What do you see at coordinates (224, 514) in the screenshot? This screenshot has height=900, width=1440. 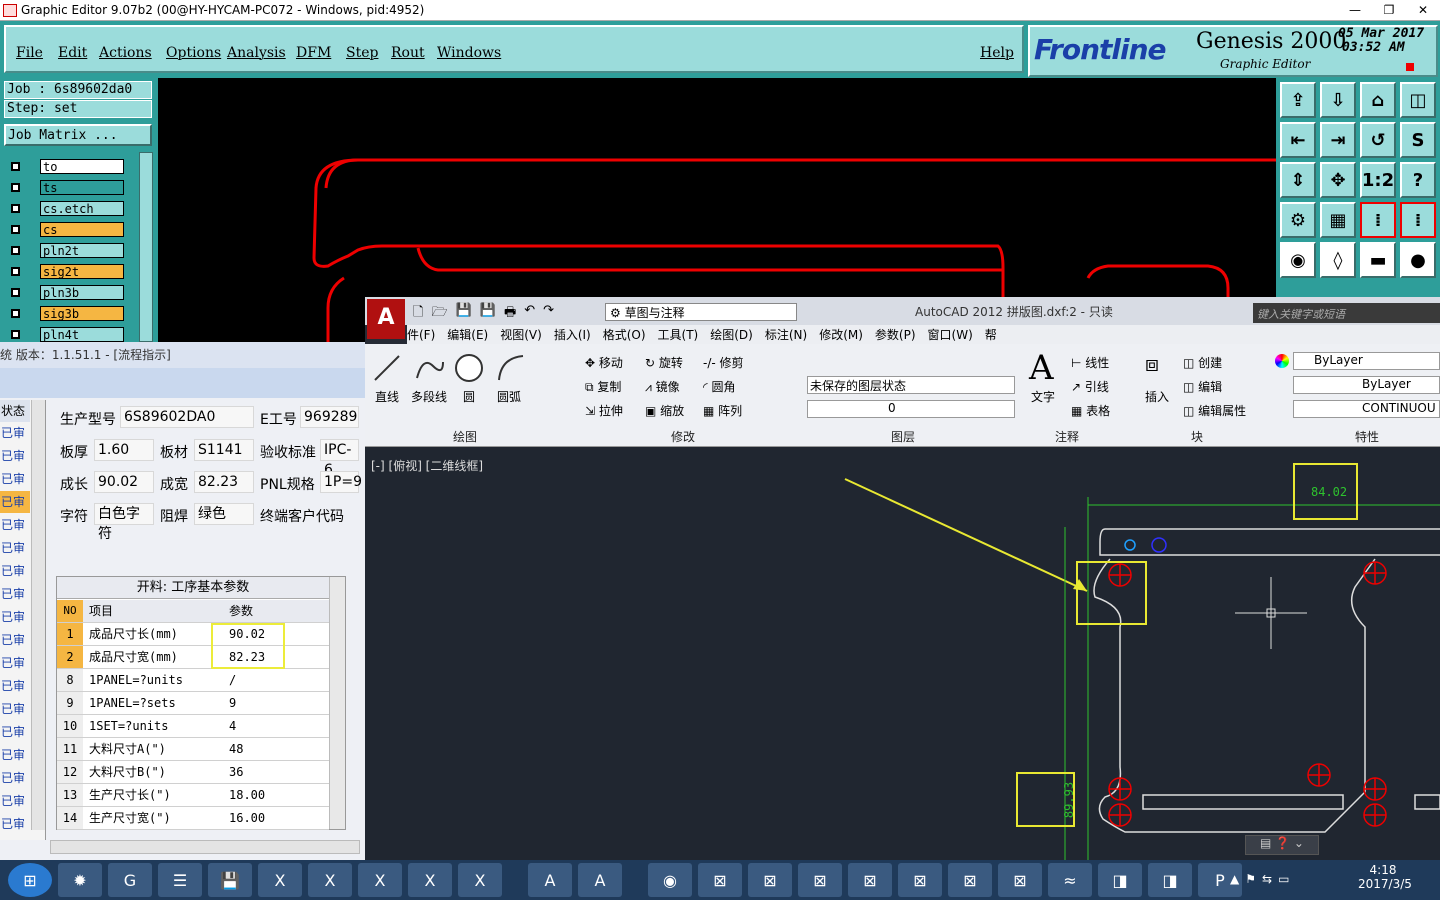 I see `mask-field: 绿色` at bounding box center [224, 514].